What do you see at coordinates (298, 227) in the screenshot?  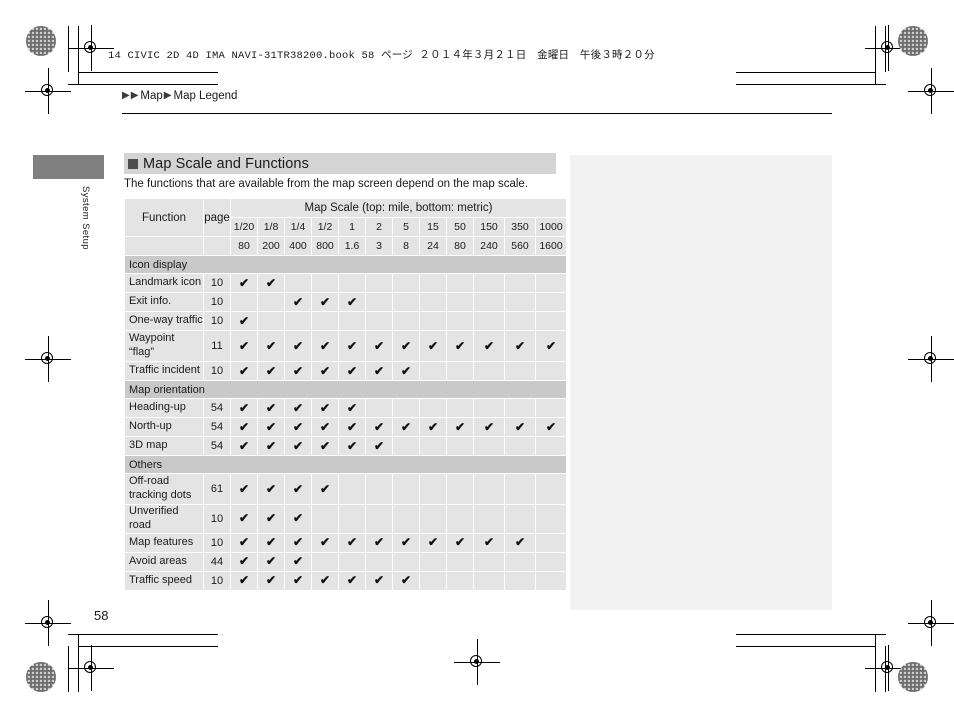 I see `scale-mile-2: 1/4` at bounding box center [298, 227].